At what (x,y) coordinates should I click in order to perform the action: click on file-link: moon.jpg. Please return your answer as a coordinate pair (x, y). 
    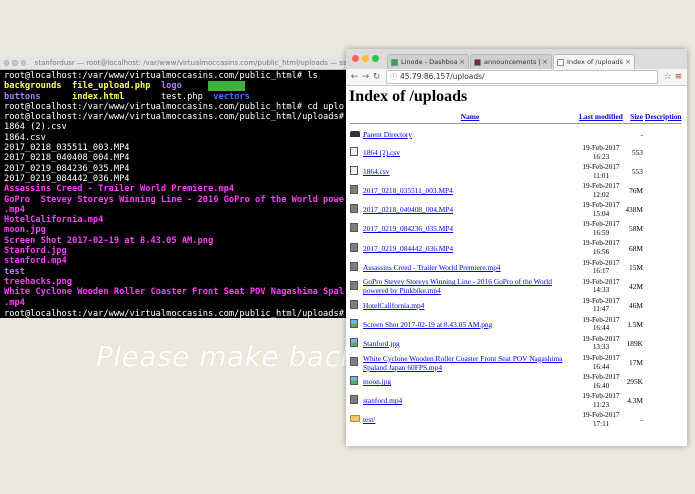
    Looking at the image, I should click on (377, 381).